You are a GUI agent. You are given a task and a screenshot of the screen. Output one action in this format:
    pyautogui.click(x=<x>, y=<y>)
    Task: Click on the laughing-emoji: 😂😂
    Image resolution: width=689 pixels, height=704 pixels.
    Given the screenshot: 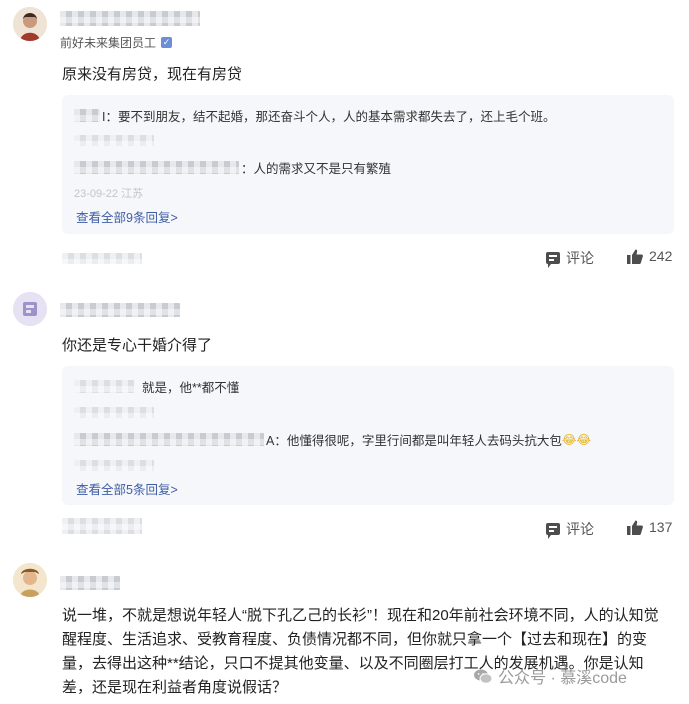 What is the action you would take?
    pyautogui.click(x=576, y=440)
    